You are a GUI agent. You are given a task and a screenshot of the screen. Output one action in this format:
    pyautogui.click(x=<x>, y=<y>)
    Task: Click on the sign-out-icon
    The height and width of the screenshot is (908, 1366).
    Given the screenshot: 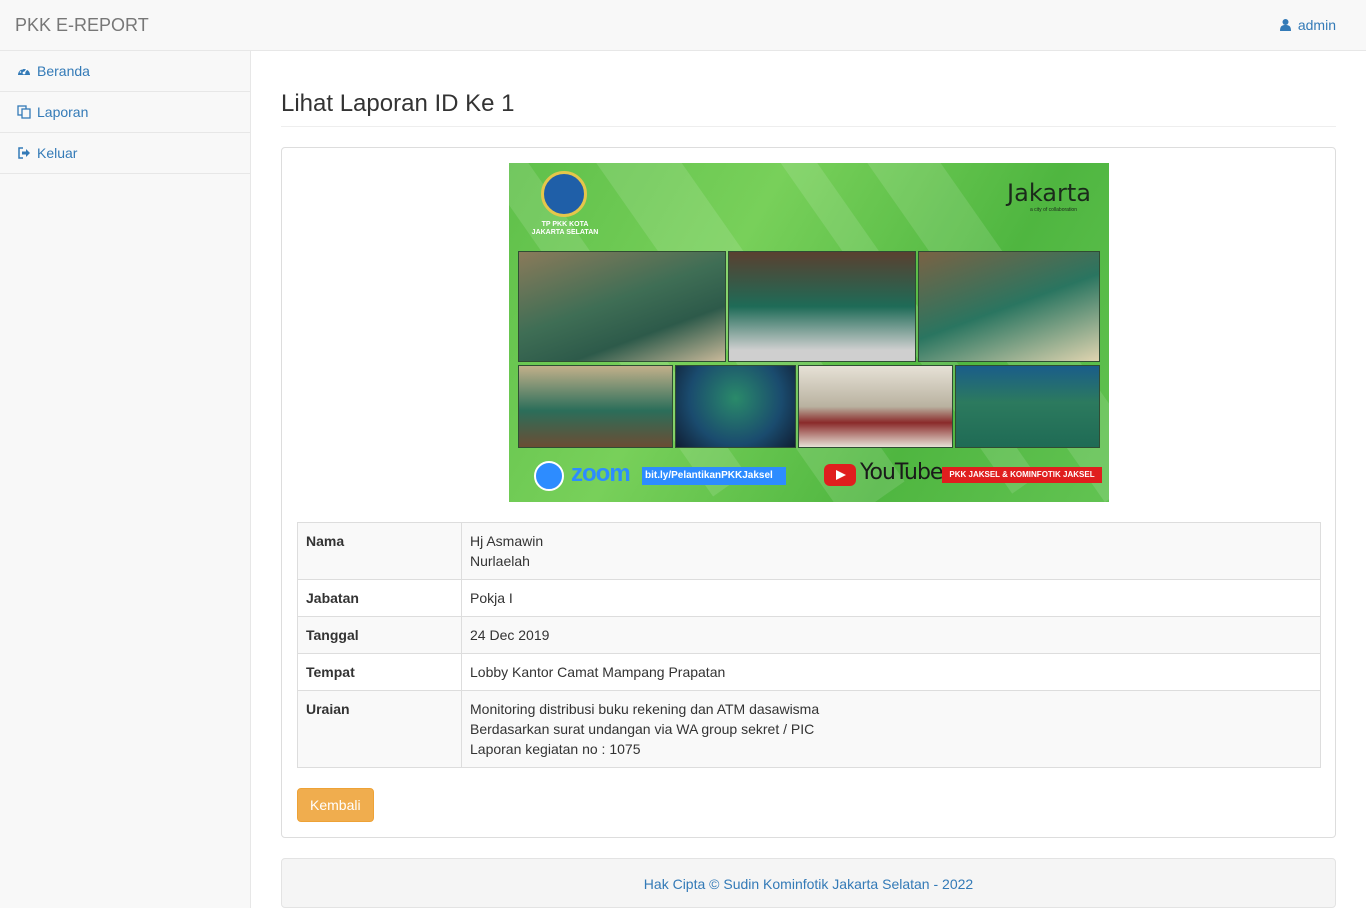 What is the action you would take?
    pyautogui.click(x=24, y=153)
    